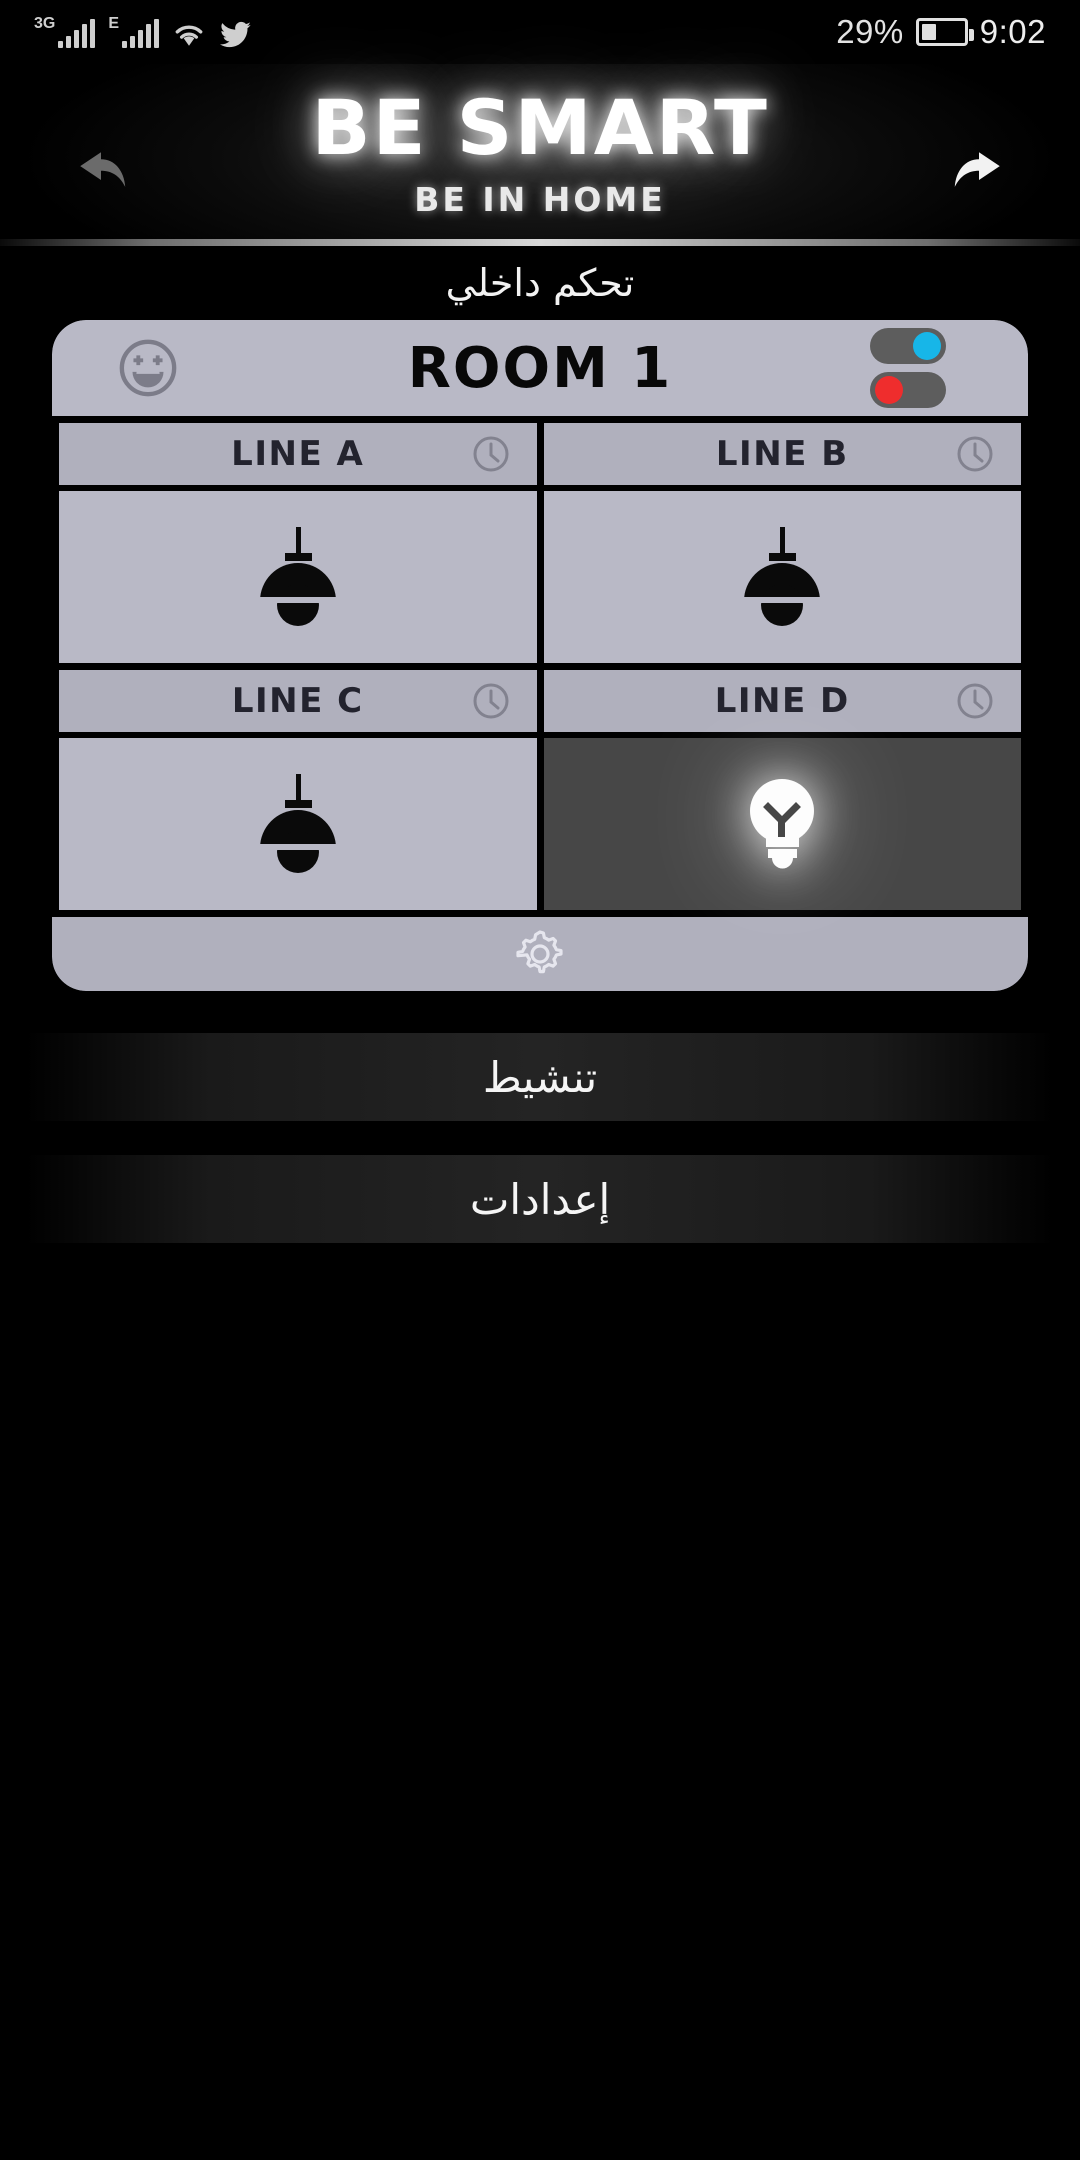 Image resolution: width=1080 pixels, height=2160 pixels. What do you see at coordinates (908, 368) in the screenshot?
I see `room-toggles` at bounding box center [908, 368].